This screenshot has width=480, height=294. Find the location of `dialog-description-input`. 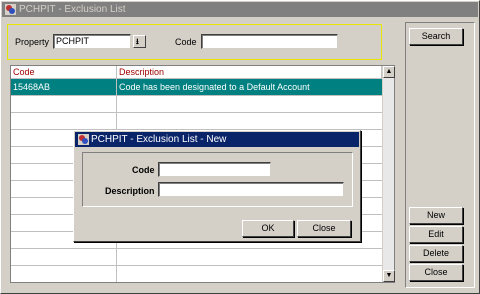

dialog-description-input is located at coordinates (251, 189).